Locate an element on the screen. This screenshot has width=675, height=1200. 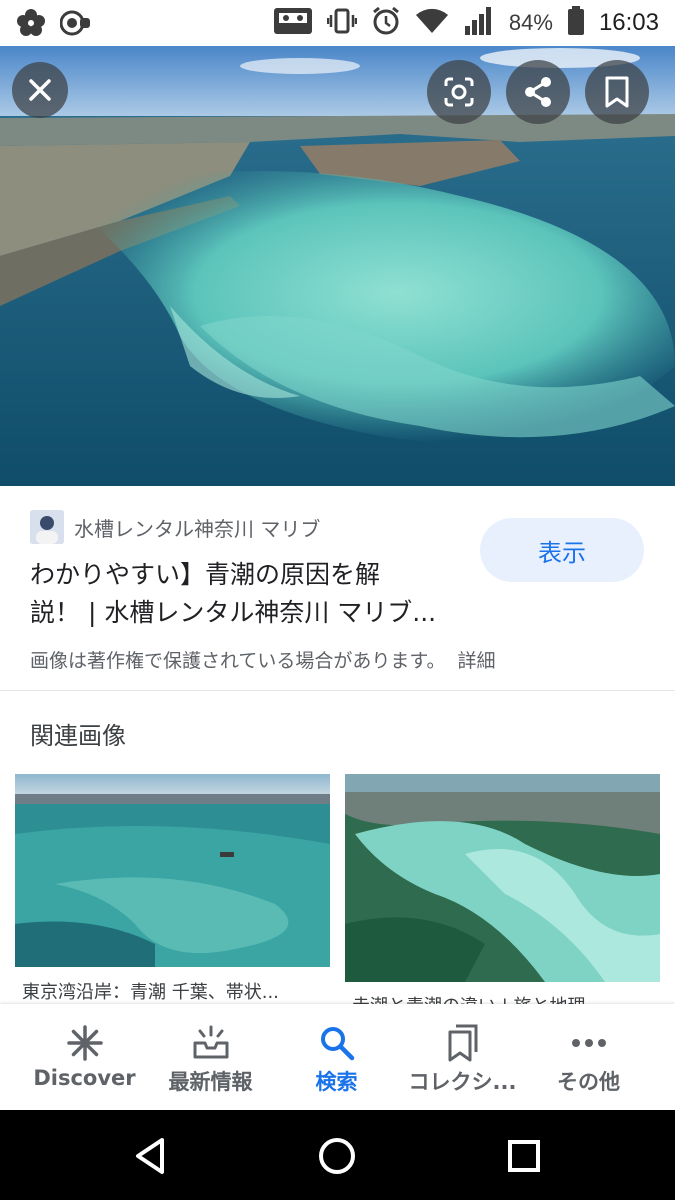
bookmark-icon is located at coordinates (617, 92).